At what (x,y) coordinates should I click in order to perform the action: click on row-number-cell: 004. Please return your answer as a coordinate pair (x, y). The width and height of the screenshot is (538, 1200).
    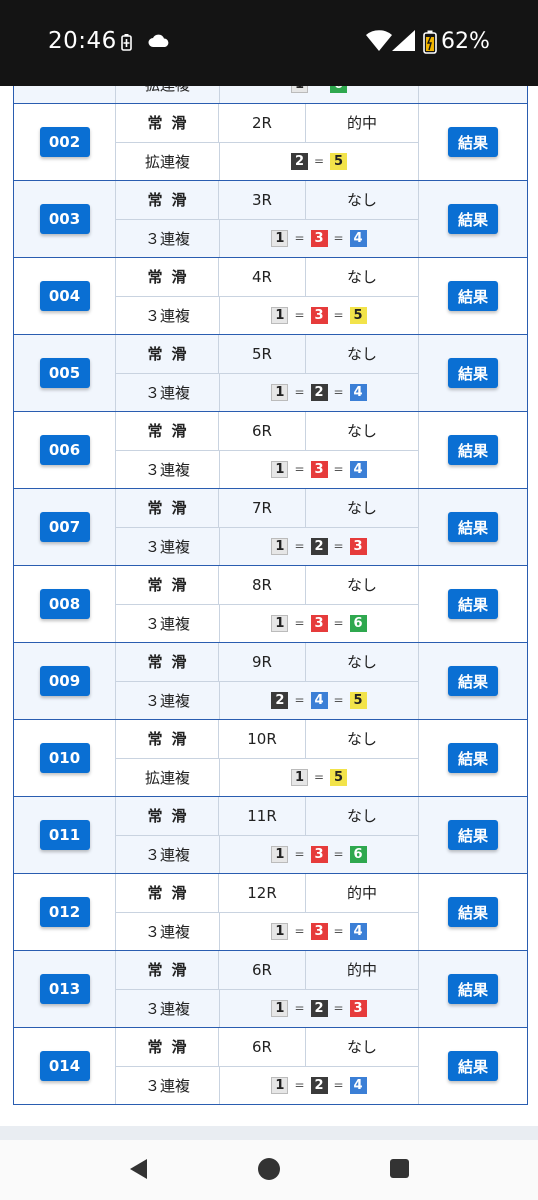
    Looking at the image, I should click on (65, 296).